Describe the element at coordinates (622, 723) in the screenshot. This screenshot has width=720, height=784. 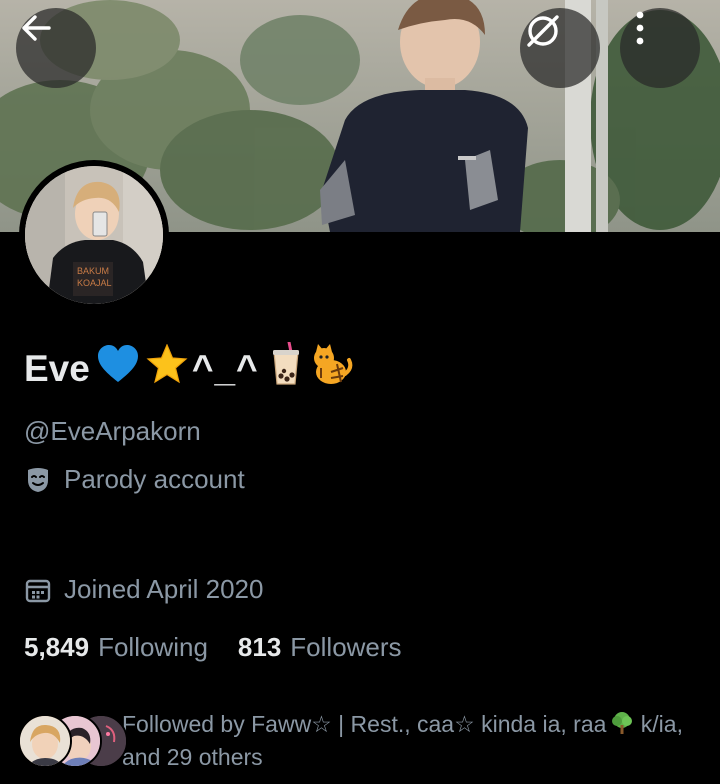
I see `tree-emoji` at that location.